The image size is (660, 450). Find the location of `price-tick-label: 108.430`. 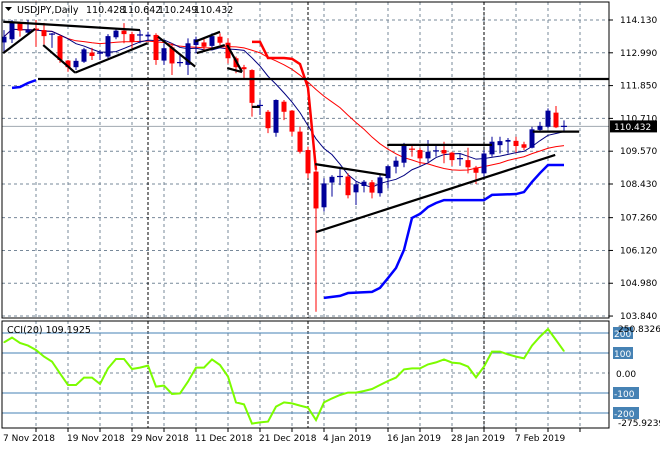

price-tick-label: 108.430 is located at coordinates (638, 185).